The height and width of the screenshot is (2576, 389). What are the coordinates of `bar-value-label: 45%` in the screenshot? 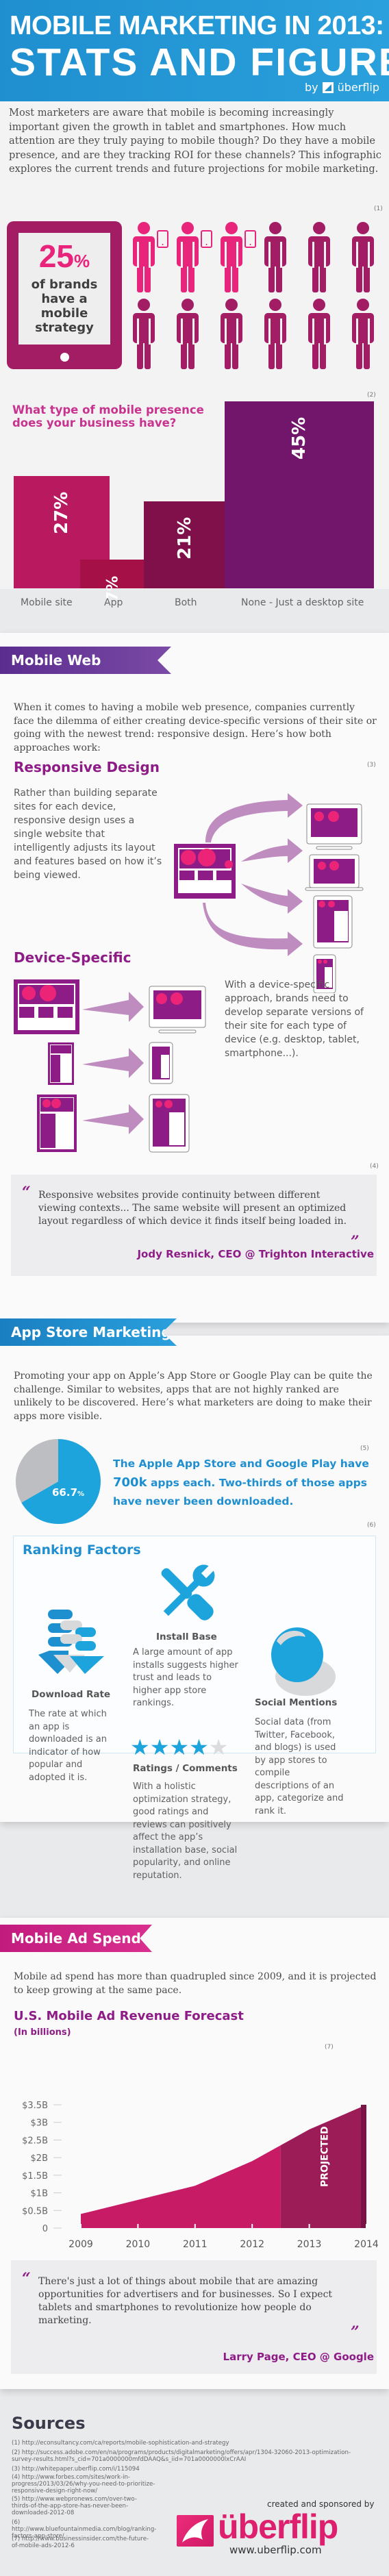 It's located at (299, 438).